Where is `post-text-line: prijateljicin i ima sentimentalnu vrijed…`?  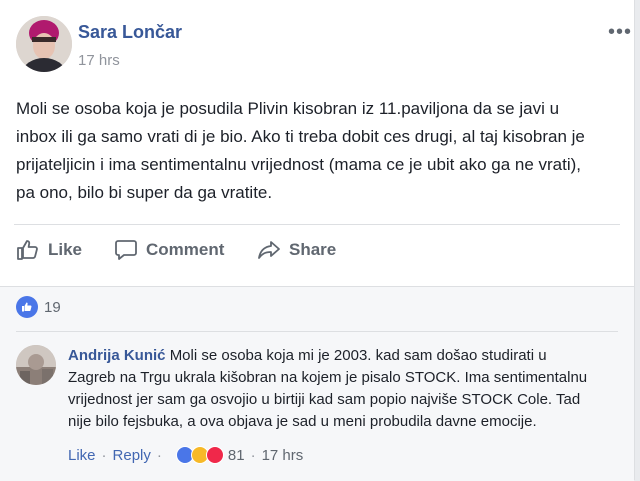 post-text-line: prijateljicin i ima sentimentalnu vrijed… is located at coordinates (299, 164).